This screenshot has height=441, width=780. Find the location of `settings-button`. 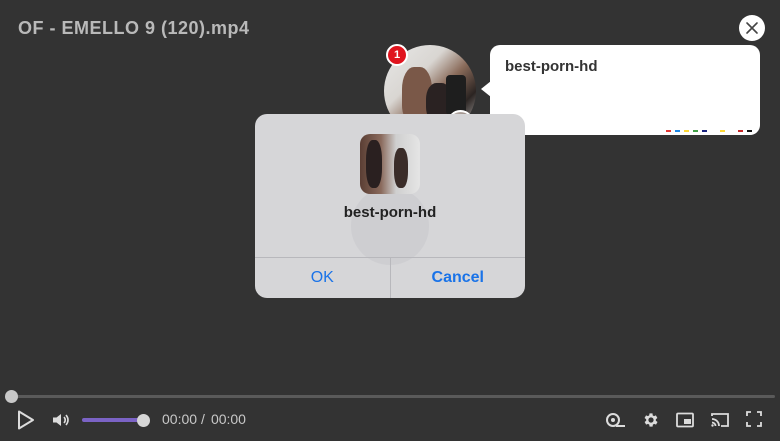

settings-button is located at coordinates (651, 420).